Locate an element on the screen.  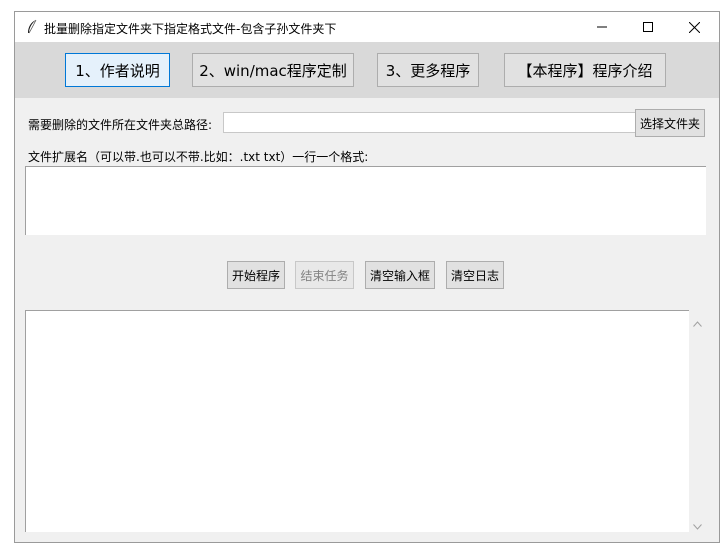
maximize-icon is located at coordinates (648, 27).